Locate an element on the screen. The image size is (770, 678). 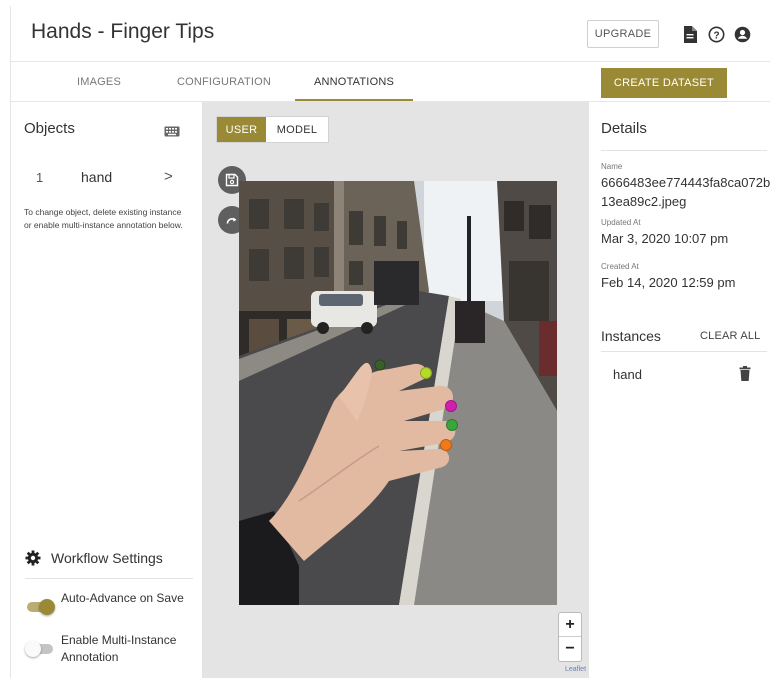
page-title: Hands - Finger Tips is located at coordinates (123, 31).